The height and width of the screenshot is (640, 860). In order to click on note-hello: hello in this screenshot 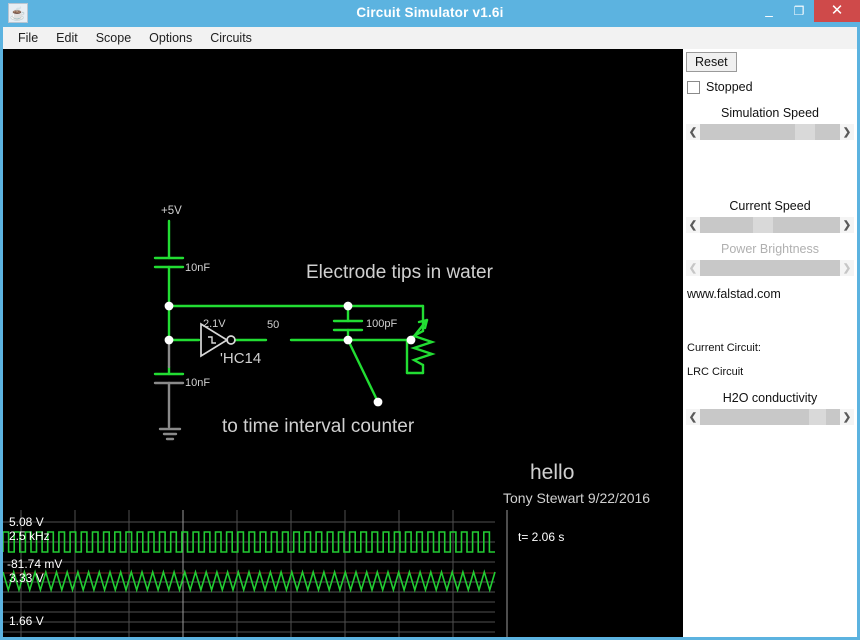, I will do `click(552, 472)`.